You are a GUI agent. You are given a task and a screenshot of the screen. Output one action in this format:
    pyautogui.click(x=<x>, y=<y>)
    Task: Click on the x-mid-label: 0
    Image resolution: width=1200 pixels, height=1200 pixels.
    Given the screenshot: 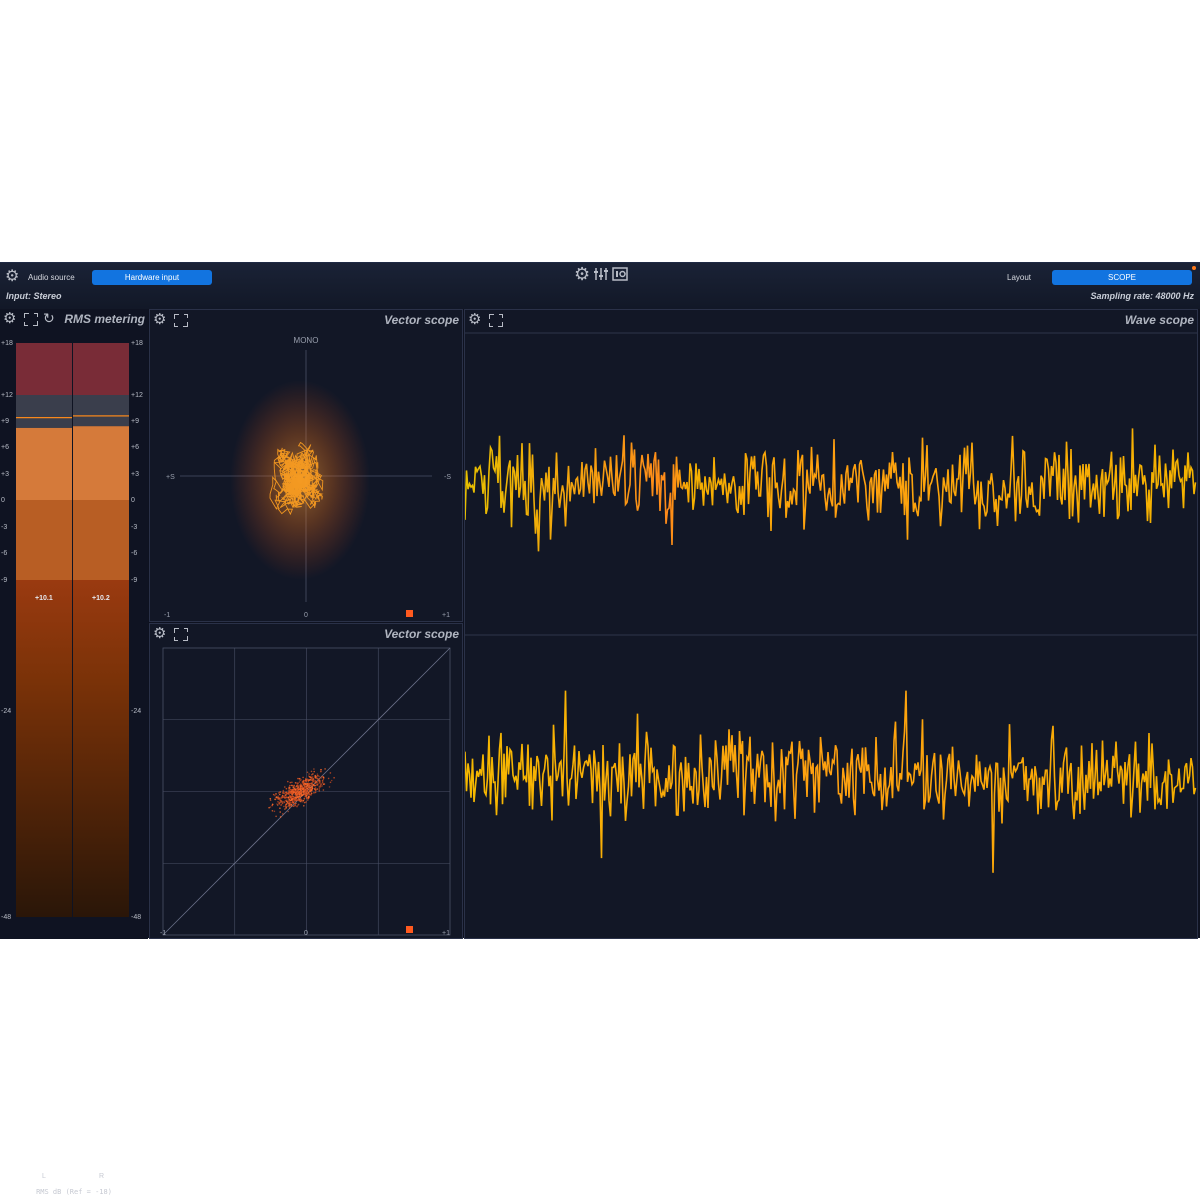 What is the action you would take?
    pyautogui.click(x=306, y=615)
    